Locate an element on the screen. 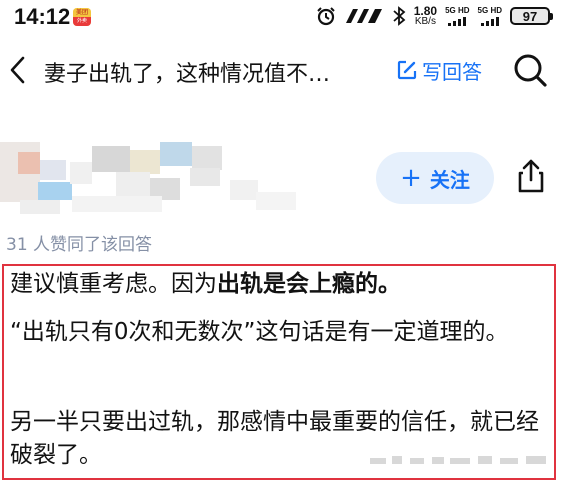 The height and width of the screenshot is (483, 562). watermark-blur is located at coordinates (458, 460).